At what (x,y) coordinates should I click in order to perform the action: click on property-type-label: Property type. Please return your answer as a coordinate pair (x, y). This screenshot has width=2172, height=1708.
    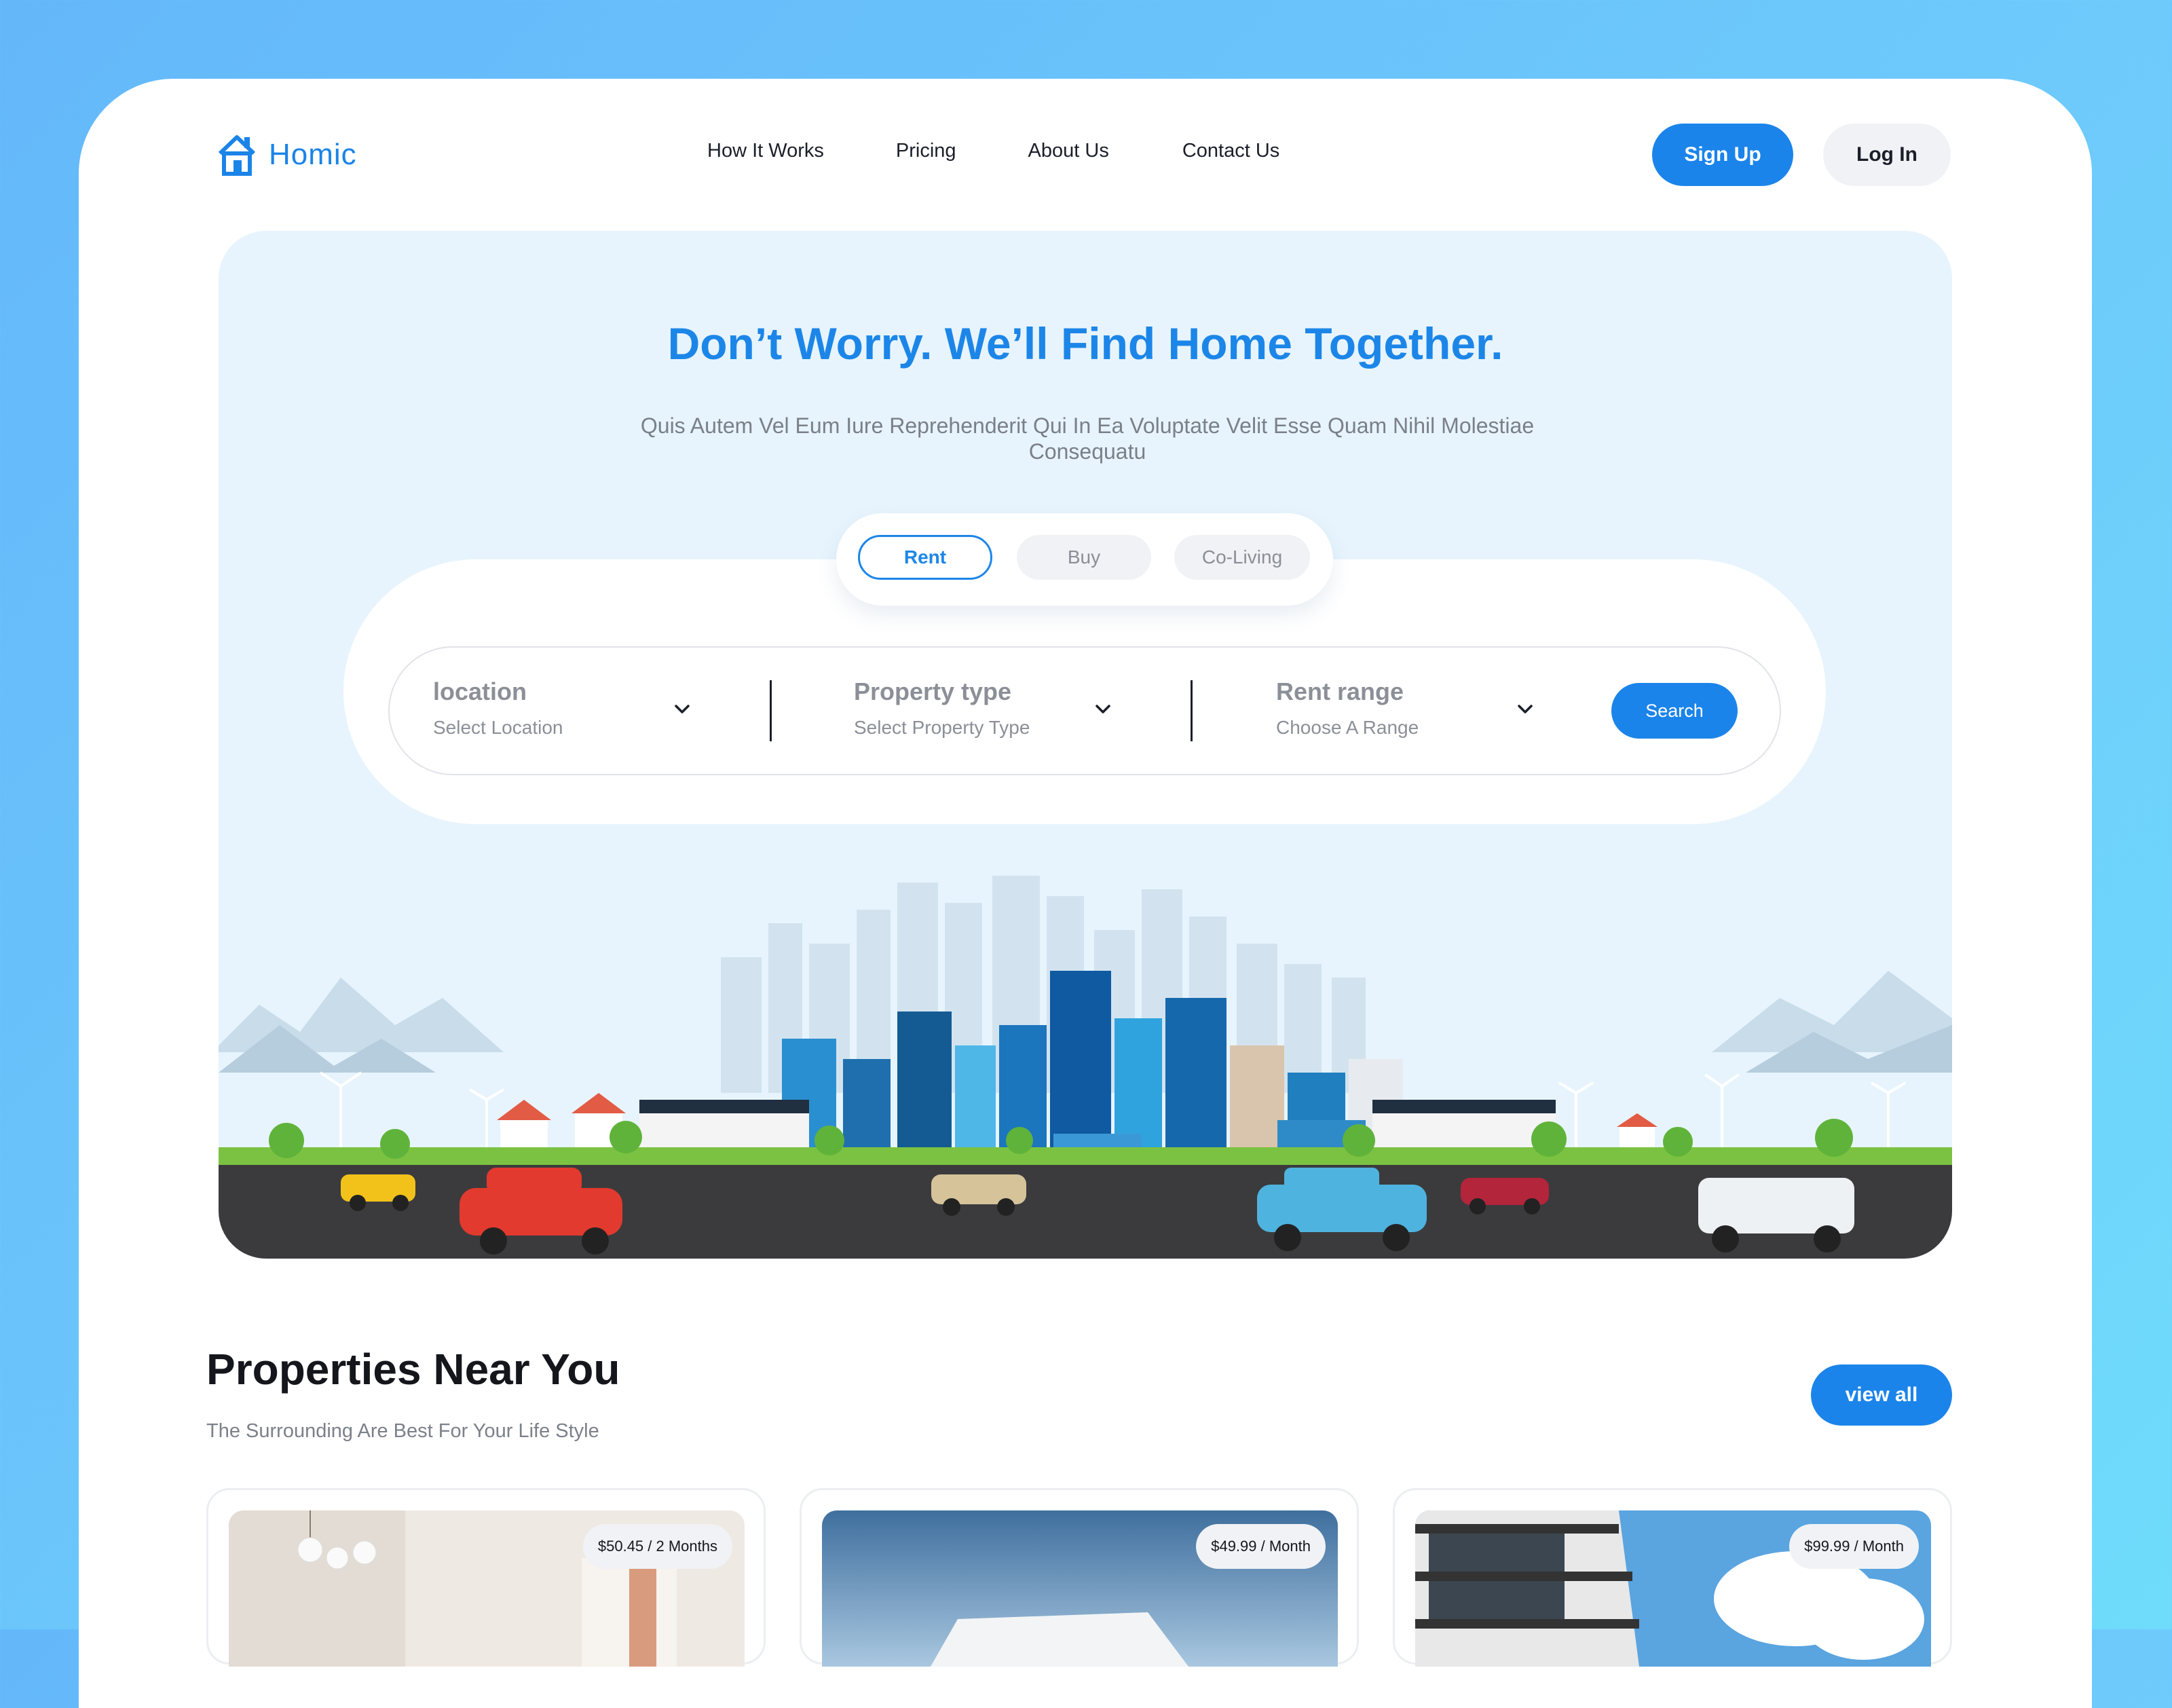
    Looking at the image, I should click on (933, 691).